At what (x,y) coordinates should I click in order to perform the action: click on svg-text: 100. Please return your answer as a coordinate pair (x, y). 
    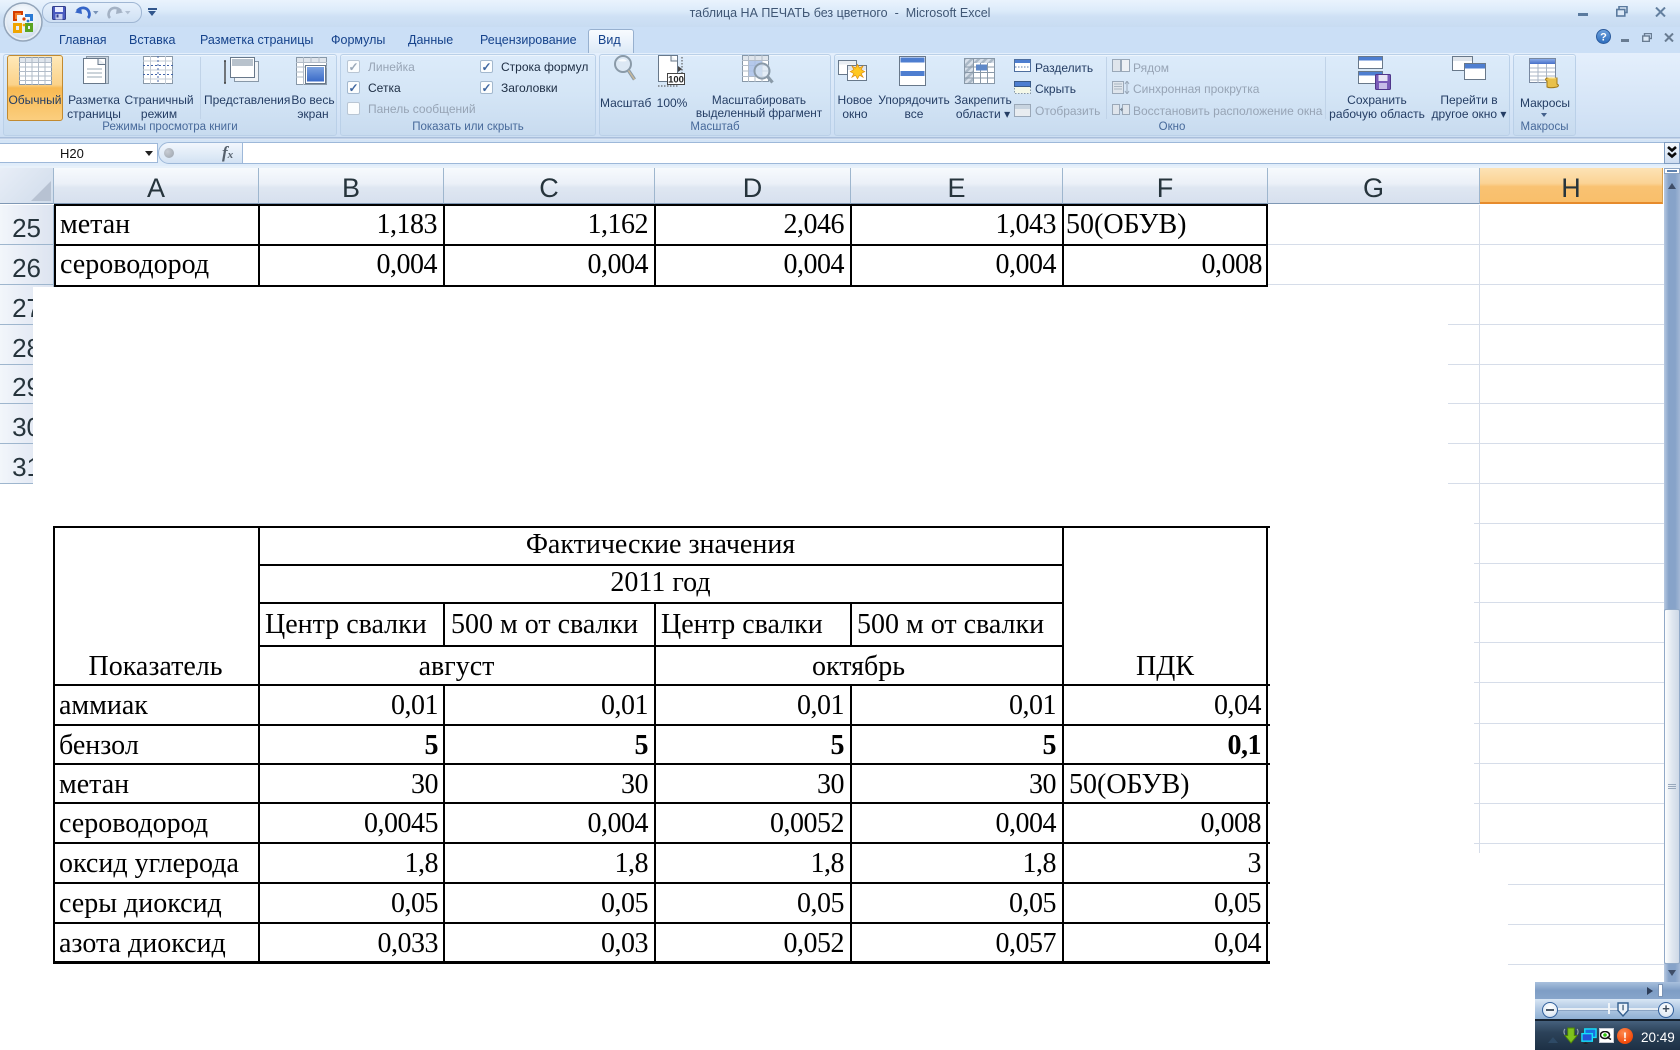
    Looking at the image, I should click on (676, 80).